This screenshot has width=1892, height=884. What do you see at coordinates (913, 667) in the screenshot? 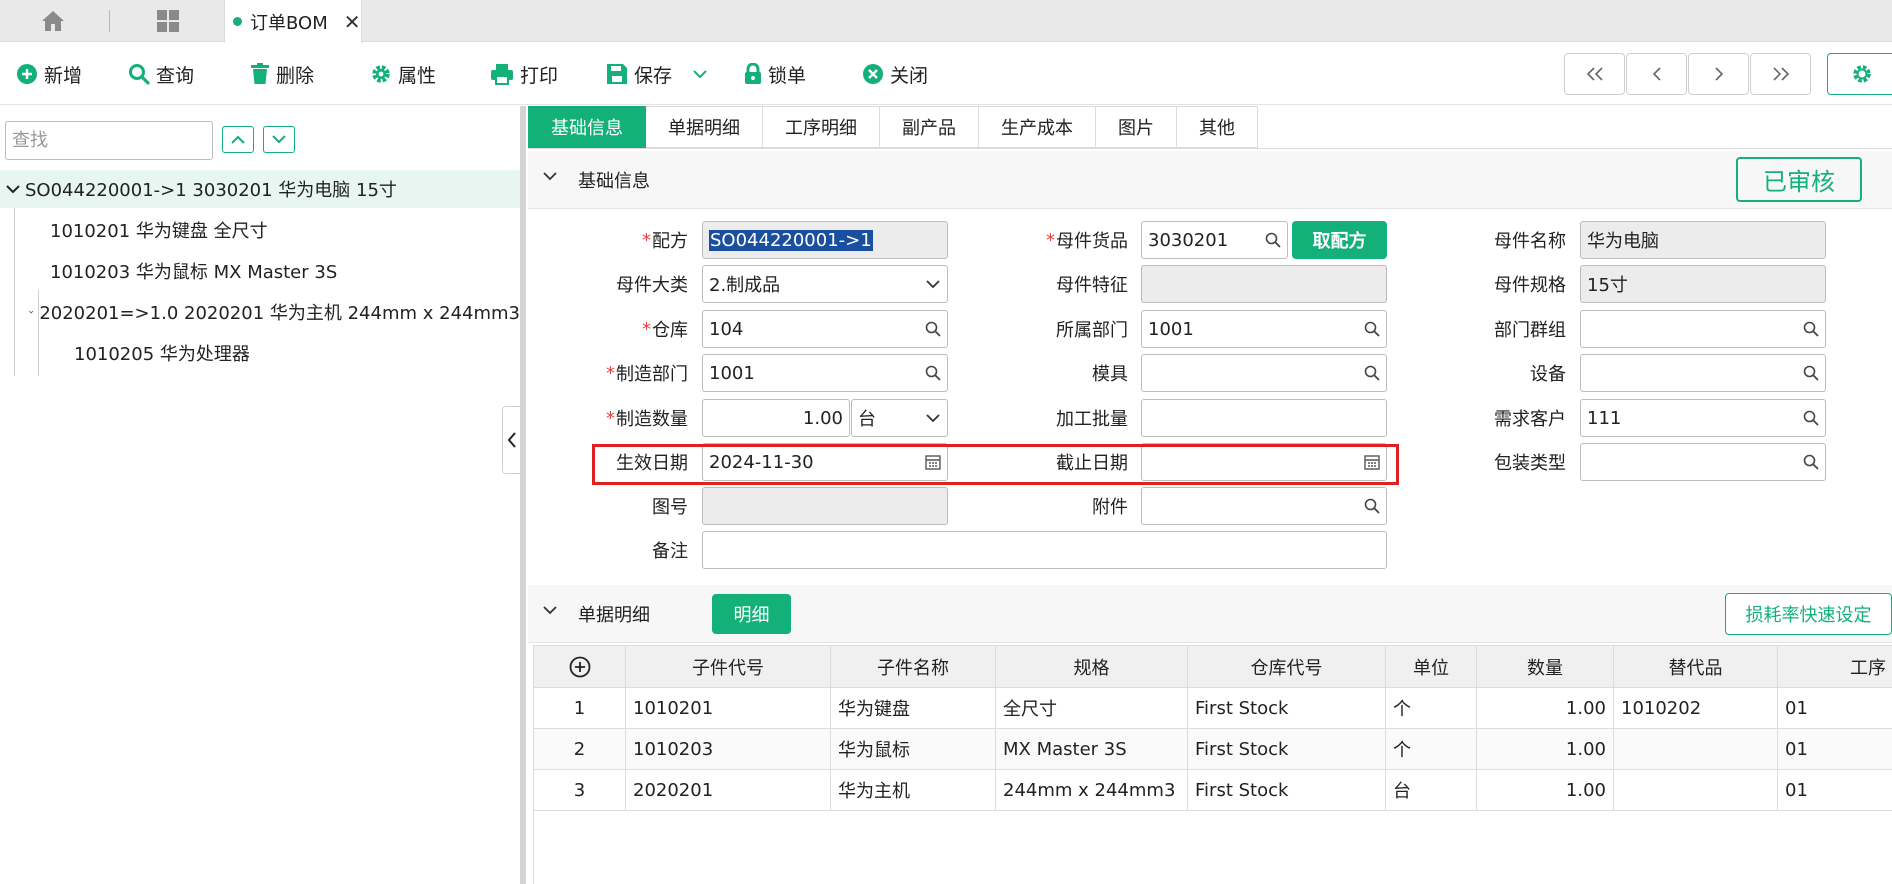
I see `col-header: 子件名称` at bounding box center [913, 667].